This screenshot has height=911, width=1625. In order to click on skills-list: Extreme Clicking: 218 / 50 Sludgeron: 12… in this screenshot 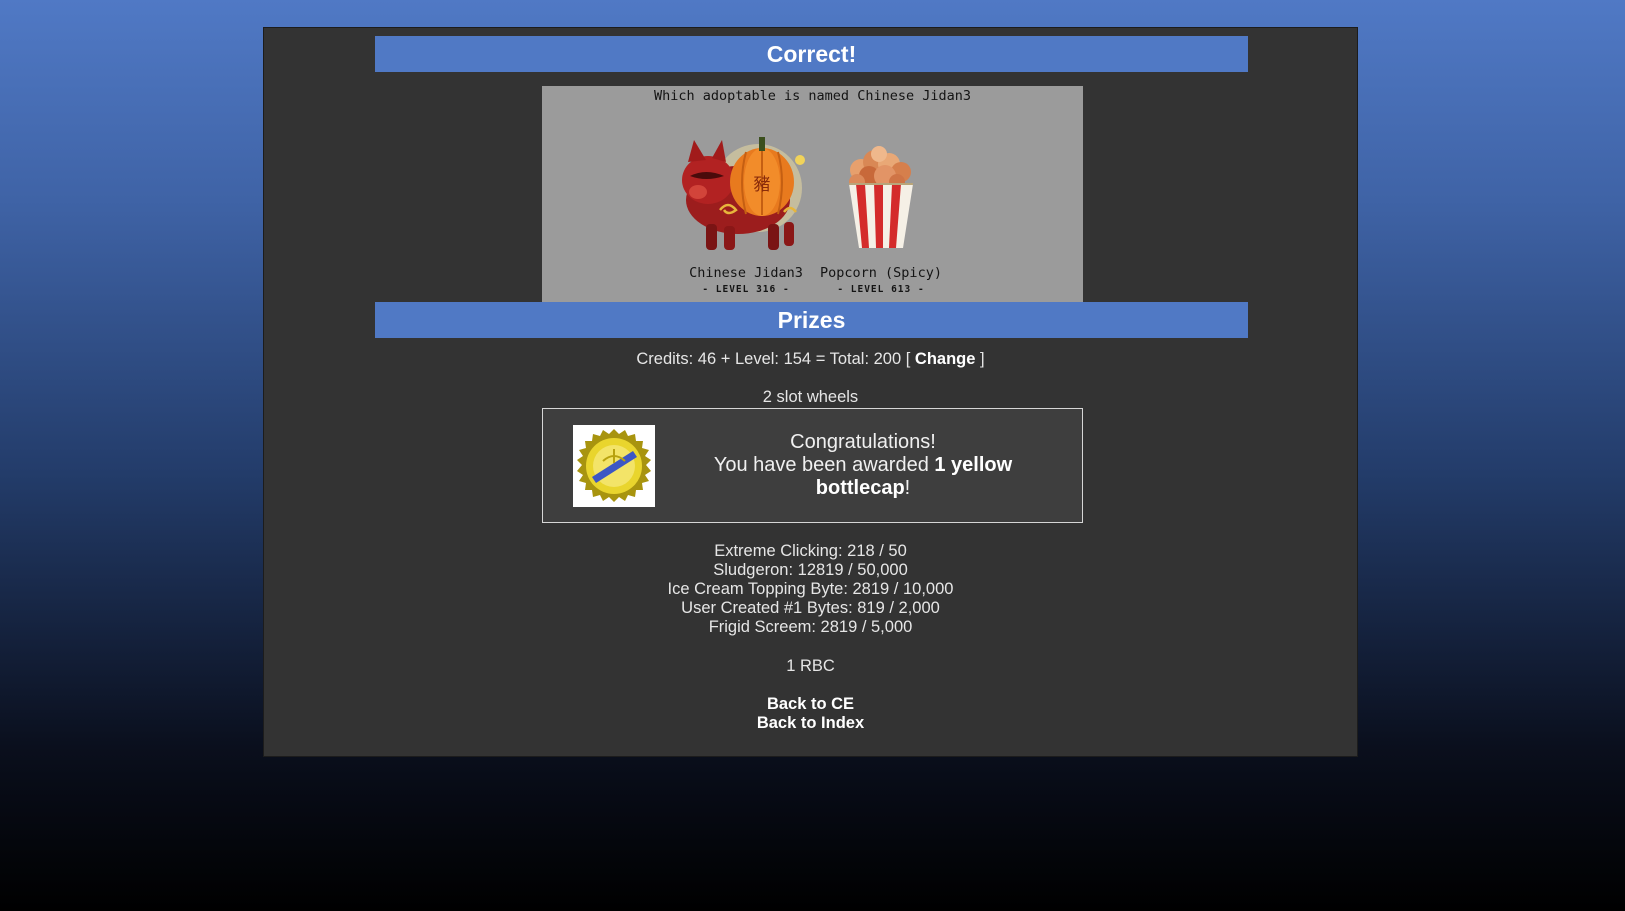, I will do `click(810, 589)`.